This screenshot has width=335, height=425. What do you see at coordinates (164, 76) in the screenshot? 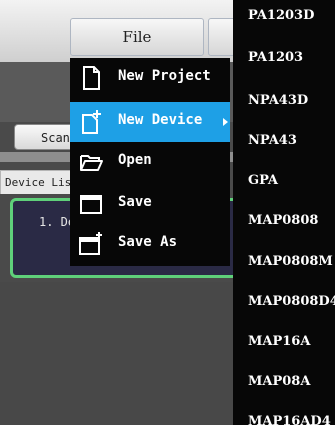
I see `menu-item-label: New Project` at bounding box center [164, 76].